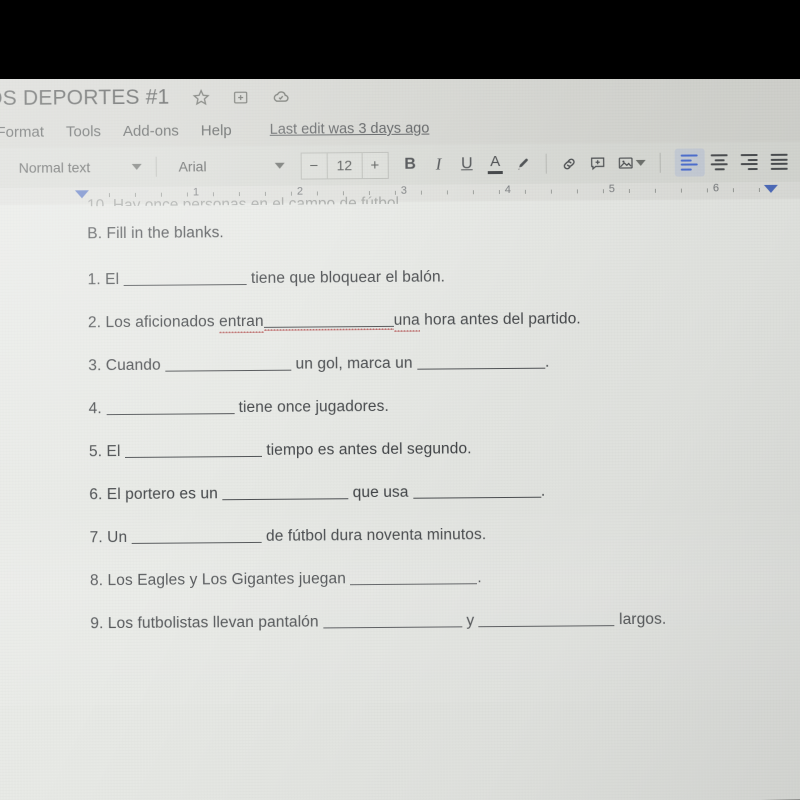  I want to click on question-5: 5. El tiempo es antes del segundo., so click(438, 448).